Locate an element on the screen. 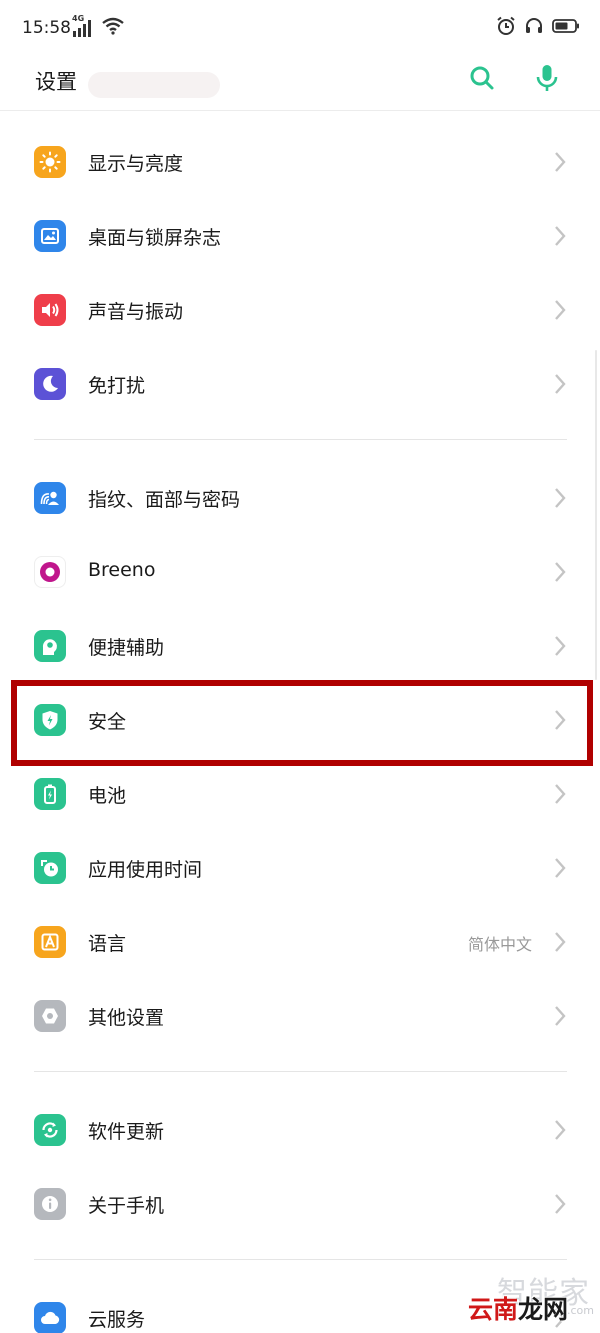 The width and height of the screenshot is (600, 1333). battery-icon is located at coordinates (50, 794).